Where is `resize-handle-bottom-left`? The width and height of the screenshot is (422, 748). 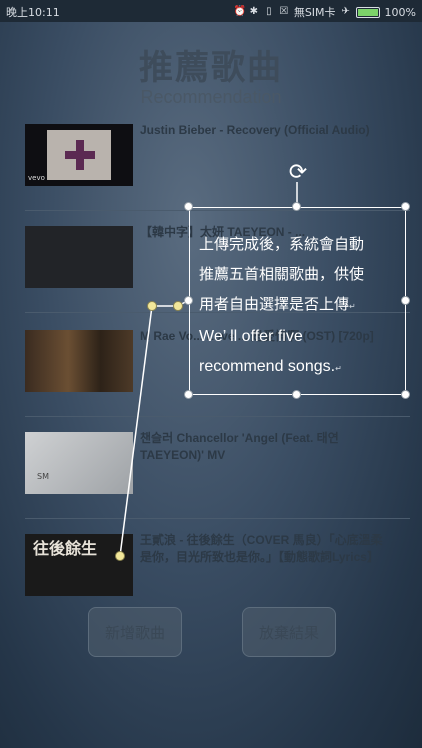
resize-handle-bottom-left is located at coordinates (188, 394).